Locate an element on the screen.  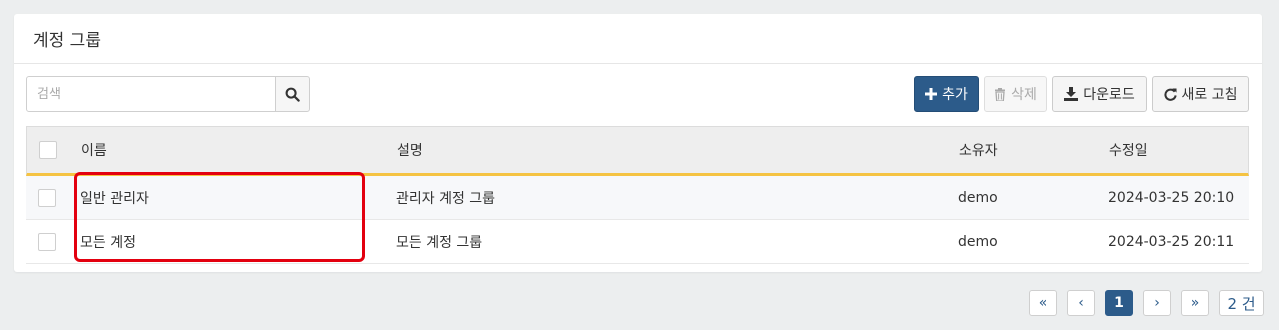
search-icon is located at coordinates (292, 94).